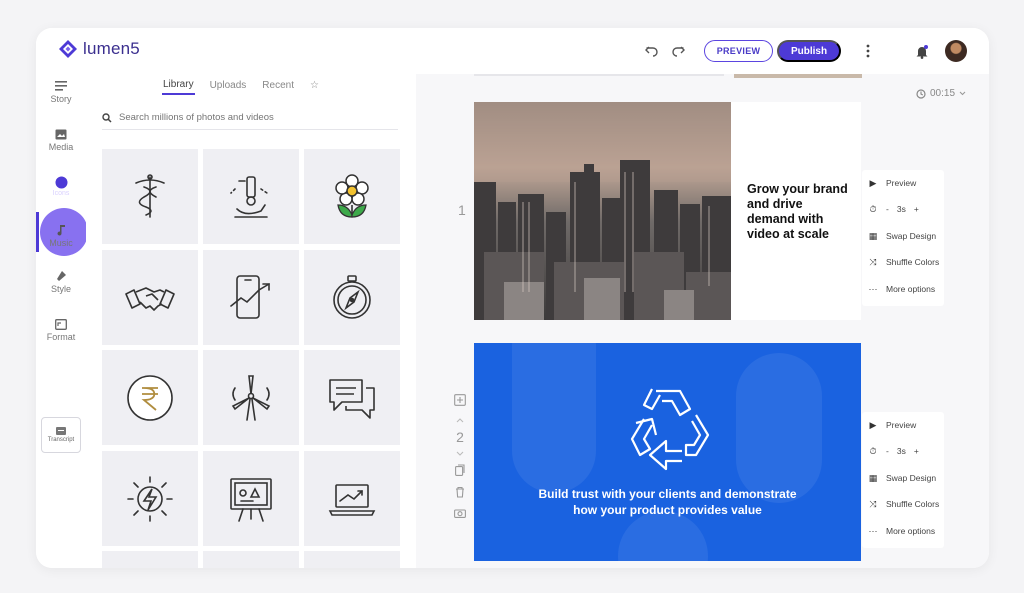 This screenshot has width=1024, height=593. I want to click on scene-2-duration-stepper: ⏱ - 3s +, so click(893, 451).